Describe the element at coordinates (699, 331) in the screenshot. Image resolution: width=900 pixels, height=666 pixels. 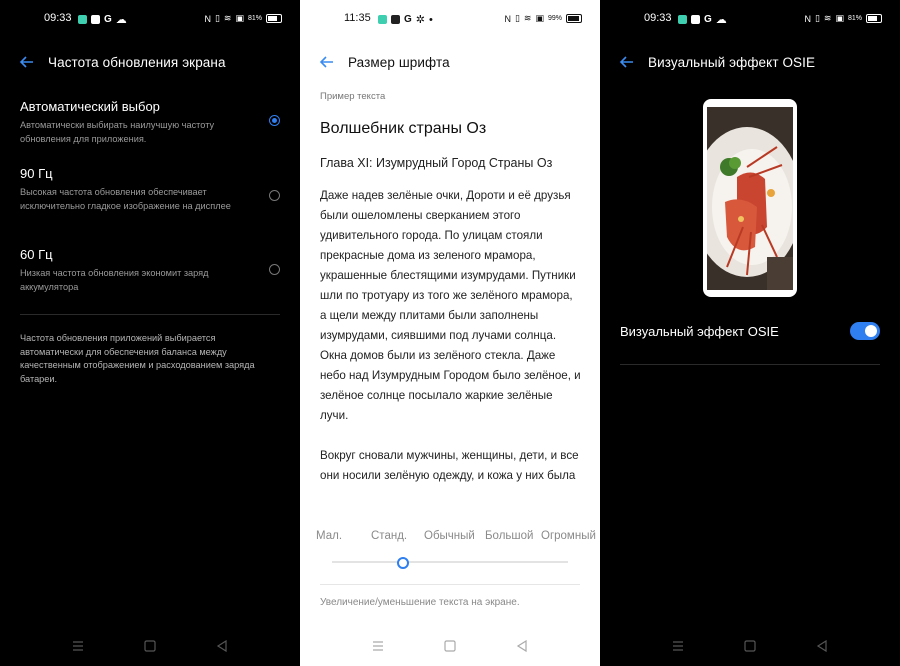
I see `toggle-label: Визуальный эффект OSIE` at that location.